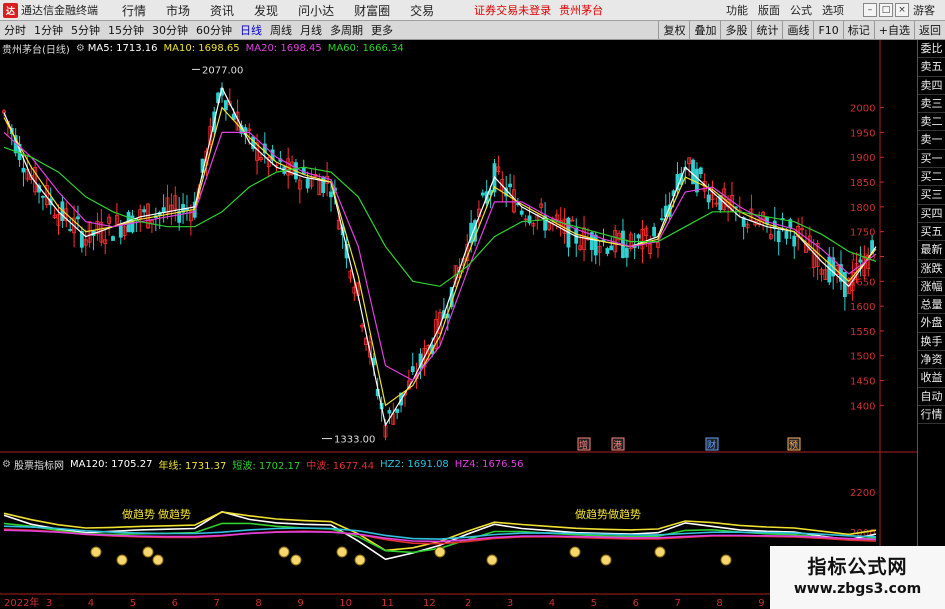  I want to click on menu-item-discover: 发现, so click(266, 10).